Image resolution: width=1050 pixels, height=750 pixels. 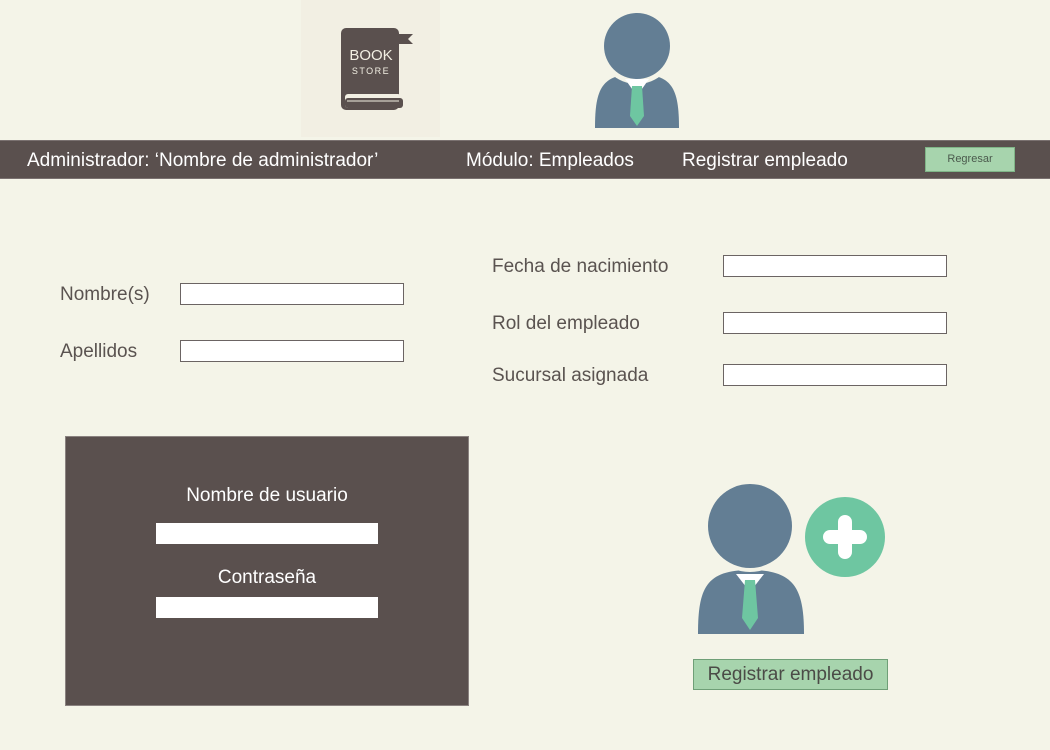 I want to click on apellidos-label: Apellidos, so click(x=99, y=351).